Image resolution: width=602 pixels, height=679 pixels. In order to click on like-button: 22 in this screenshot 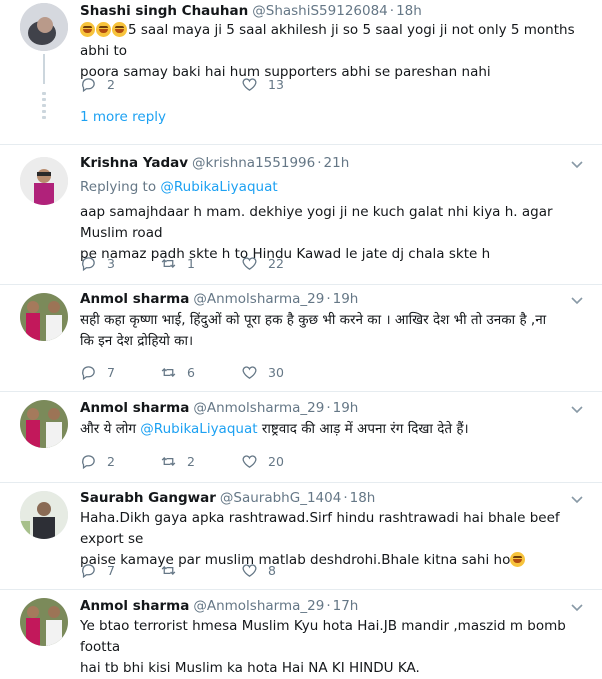, I will do `click(262, 263)`.